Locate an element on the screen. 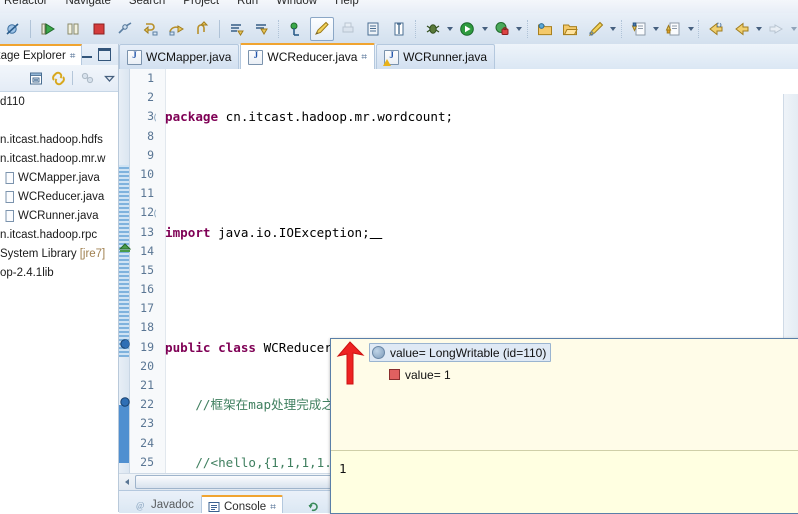 Image resolution: width=798 pixels, height=514 pixels. tree-item-label: d110 is located at coordinates (12, 101).